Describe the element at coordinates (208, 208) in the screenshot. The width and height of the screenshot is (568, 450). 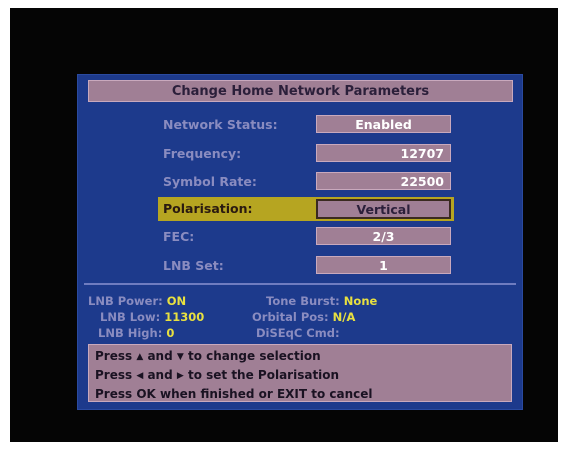
I see `field-label: Polarisation:` at that location.